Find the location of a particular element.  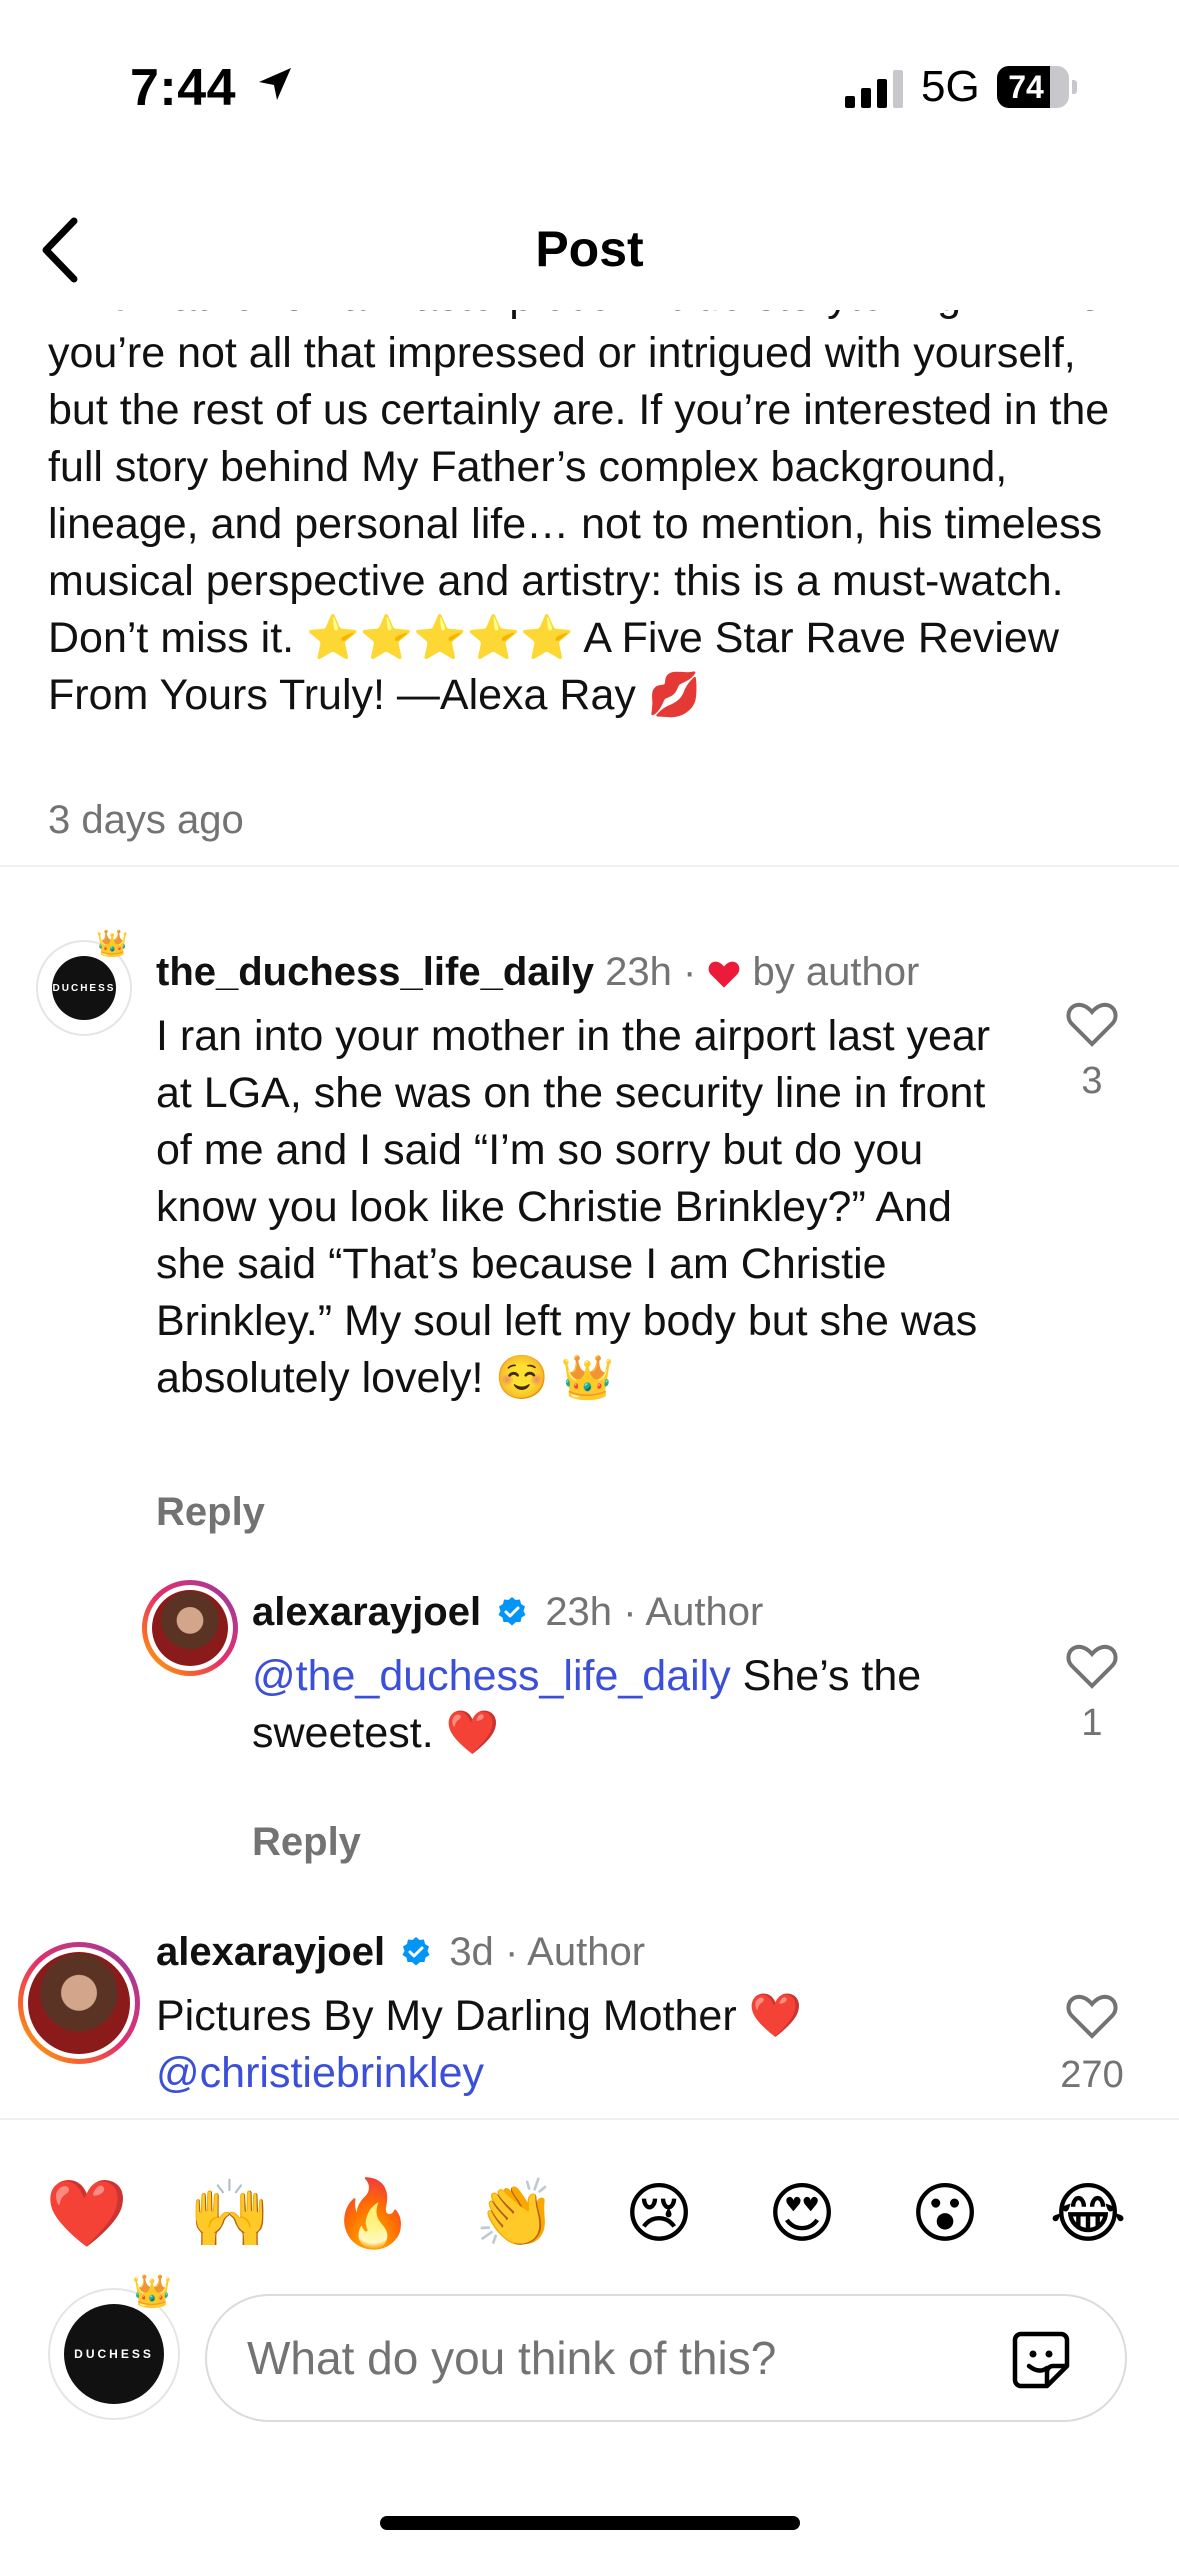

comment-header: alexarayjoel 23h · Author is located at coordinates (508, 1612).